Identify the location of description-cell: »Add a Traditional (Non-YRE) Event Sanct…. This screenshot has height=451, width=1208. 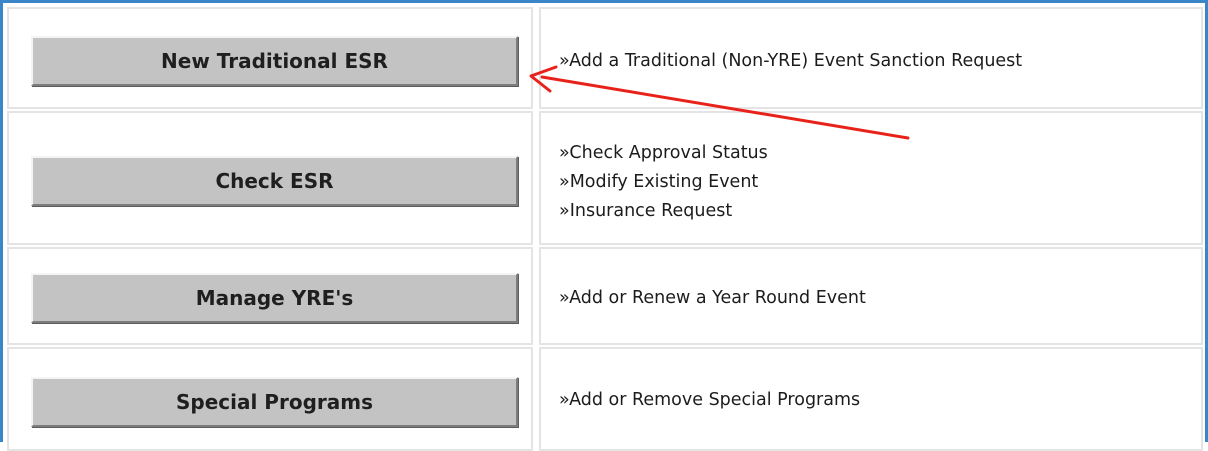
(871, 58).